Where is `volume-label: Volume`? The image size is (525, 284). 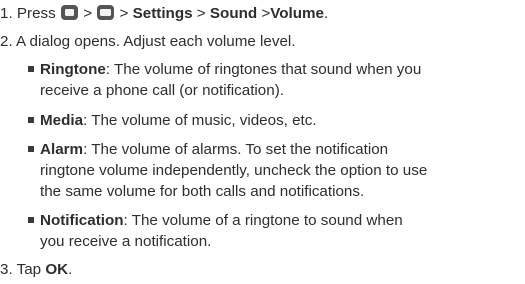 volume-label: Volume is located at coordinates (297, 13).